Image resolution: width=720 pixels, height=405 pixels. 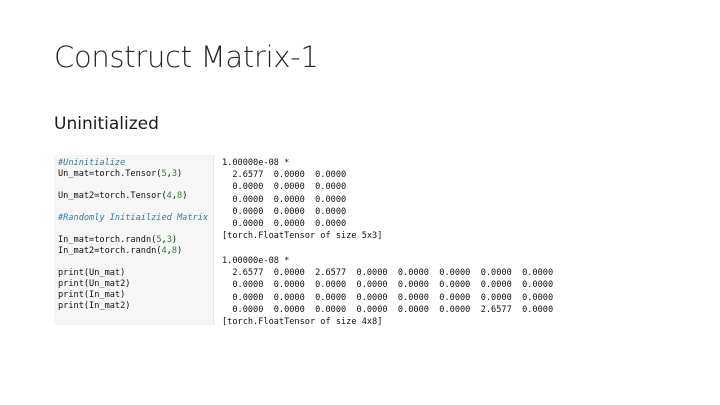 I want to click on code-line: Un_mat=torch.Tensor(5,3), so click(x=135, y=174).